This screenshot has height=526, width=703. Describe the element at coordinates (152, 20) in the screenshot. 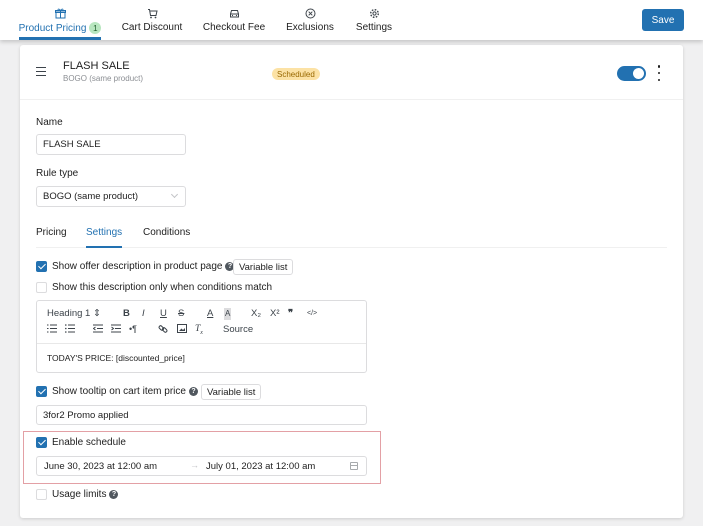

I see `tab-cart-discount: Cart Discount` at that location.